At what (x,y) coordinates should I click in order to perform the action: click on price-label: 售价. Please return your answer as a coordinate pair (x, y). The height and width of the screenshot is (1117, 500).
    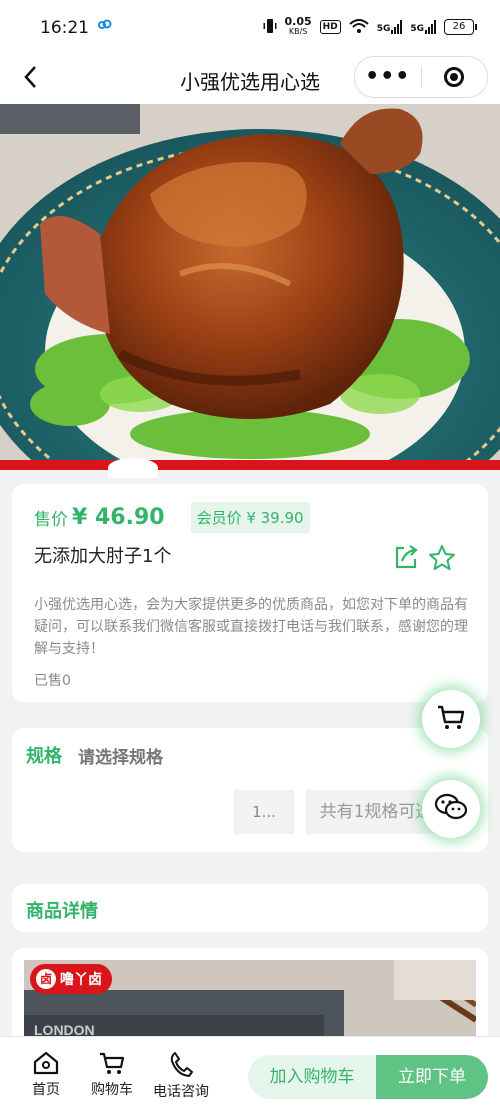
    Looking at the image, I should click on (51, 520).